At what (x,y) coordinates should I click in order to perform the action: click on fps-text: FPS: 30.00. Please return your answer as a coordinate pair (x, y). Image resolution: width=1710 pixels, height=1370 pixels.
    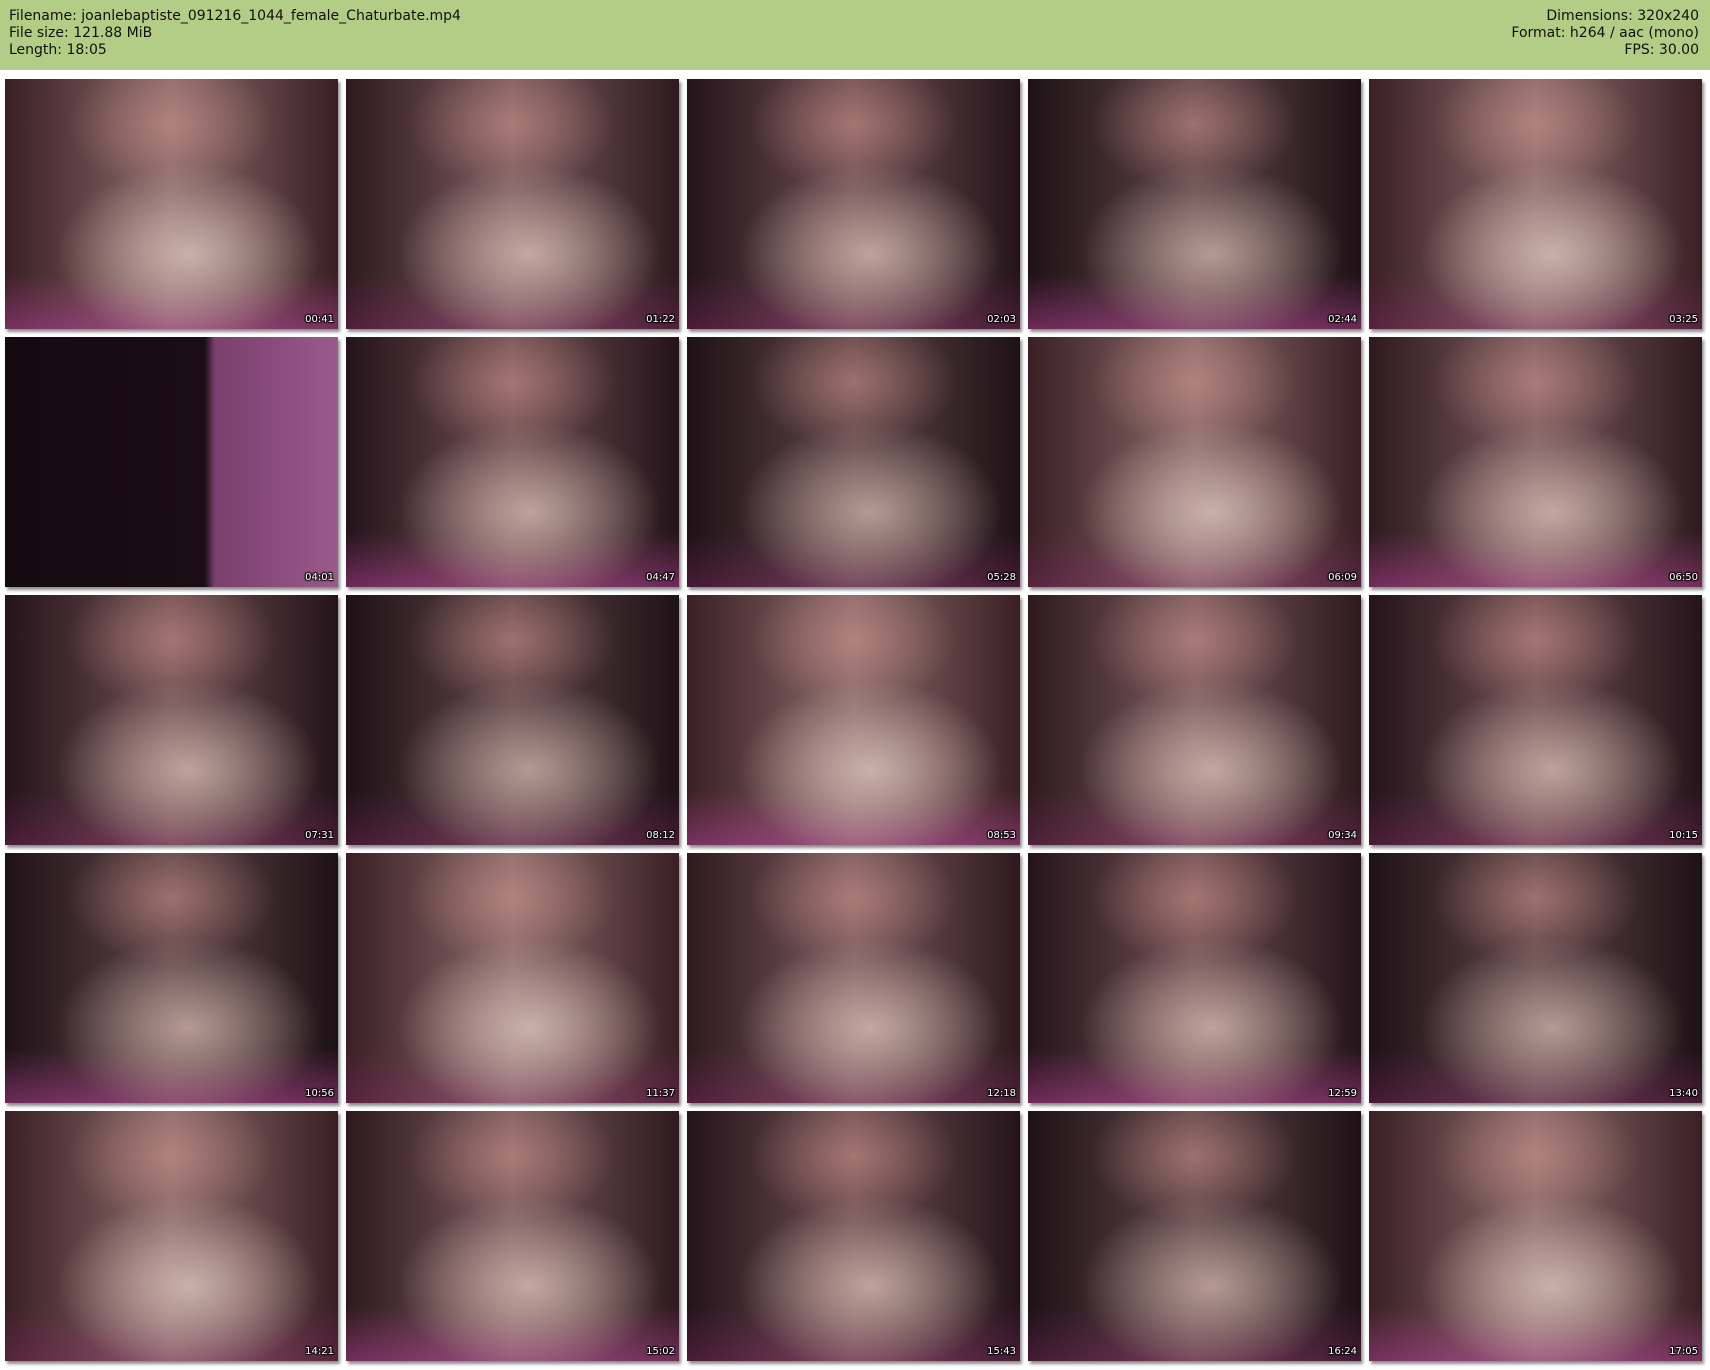
    Looking at the image, I should click on (1661, 50).